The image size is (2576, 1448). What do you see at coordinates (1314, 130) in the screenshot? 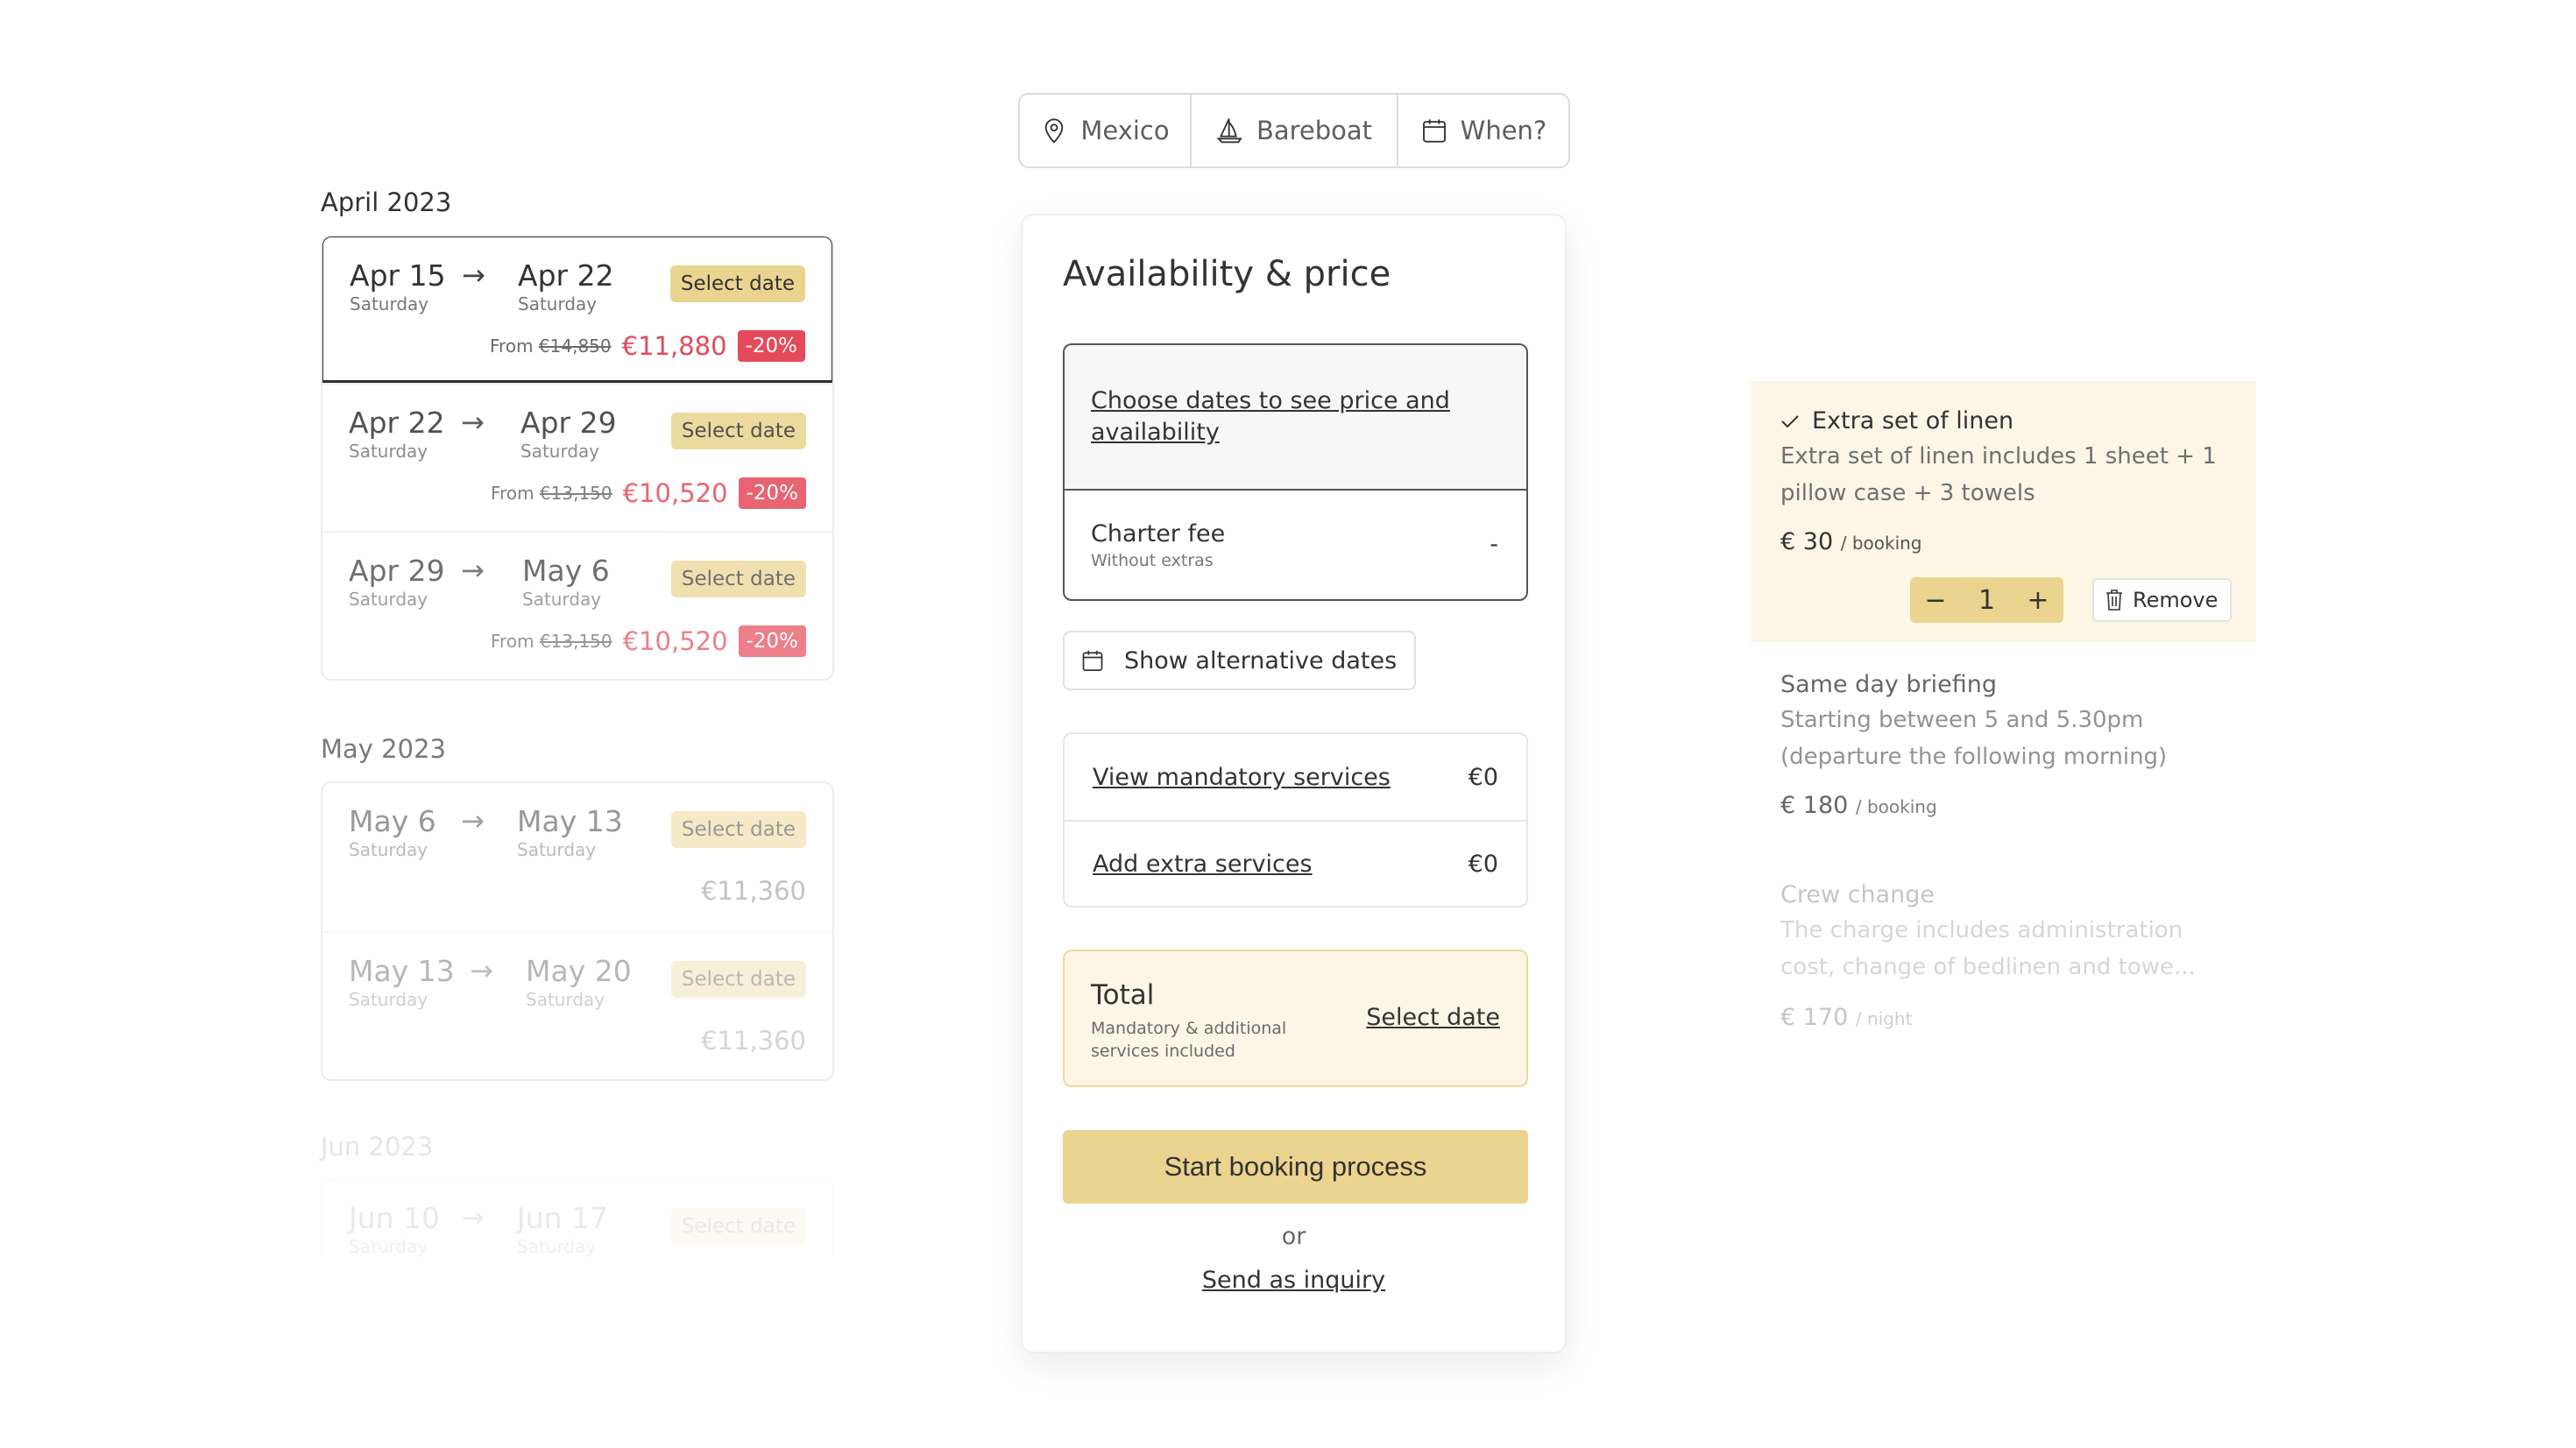
I see `boat-type-label: Bareboat` at bounding box center [1314, 130].